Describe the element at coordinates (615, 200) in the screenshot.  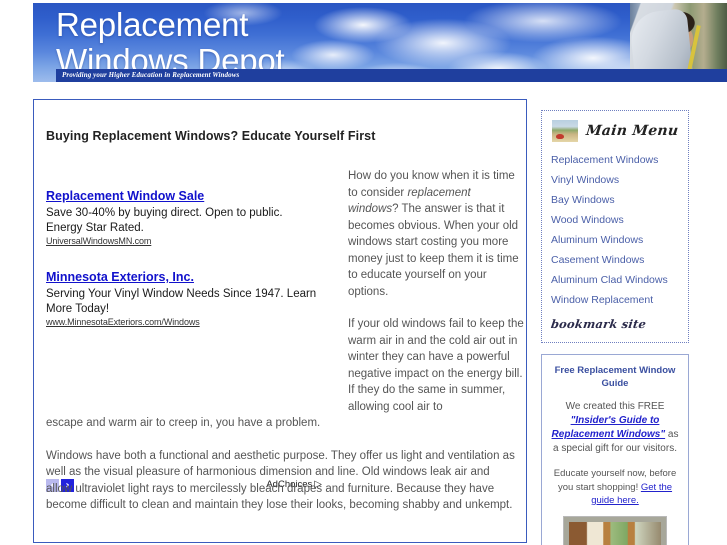
I see `sidebar-item-bay-windows: Bay Windows` at that location.